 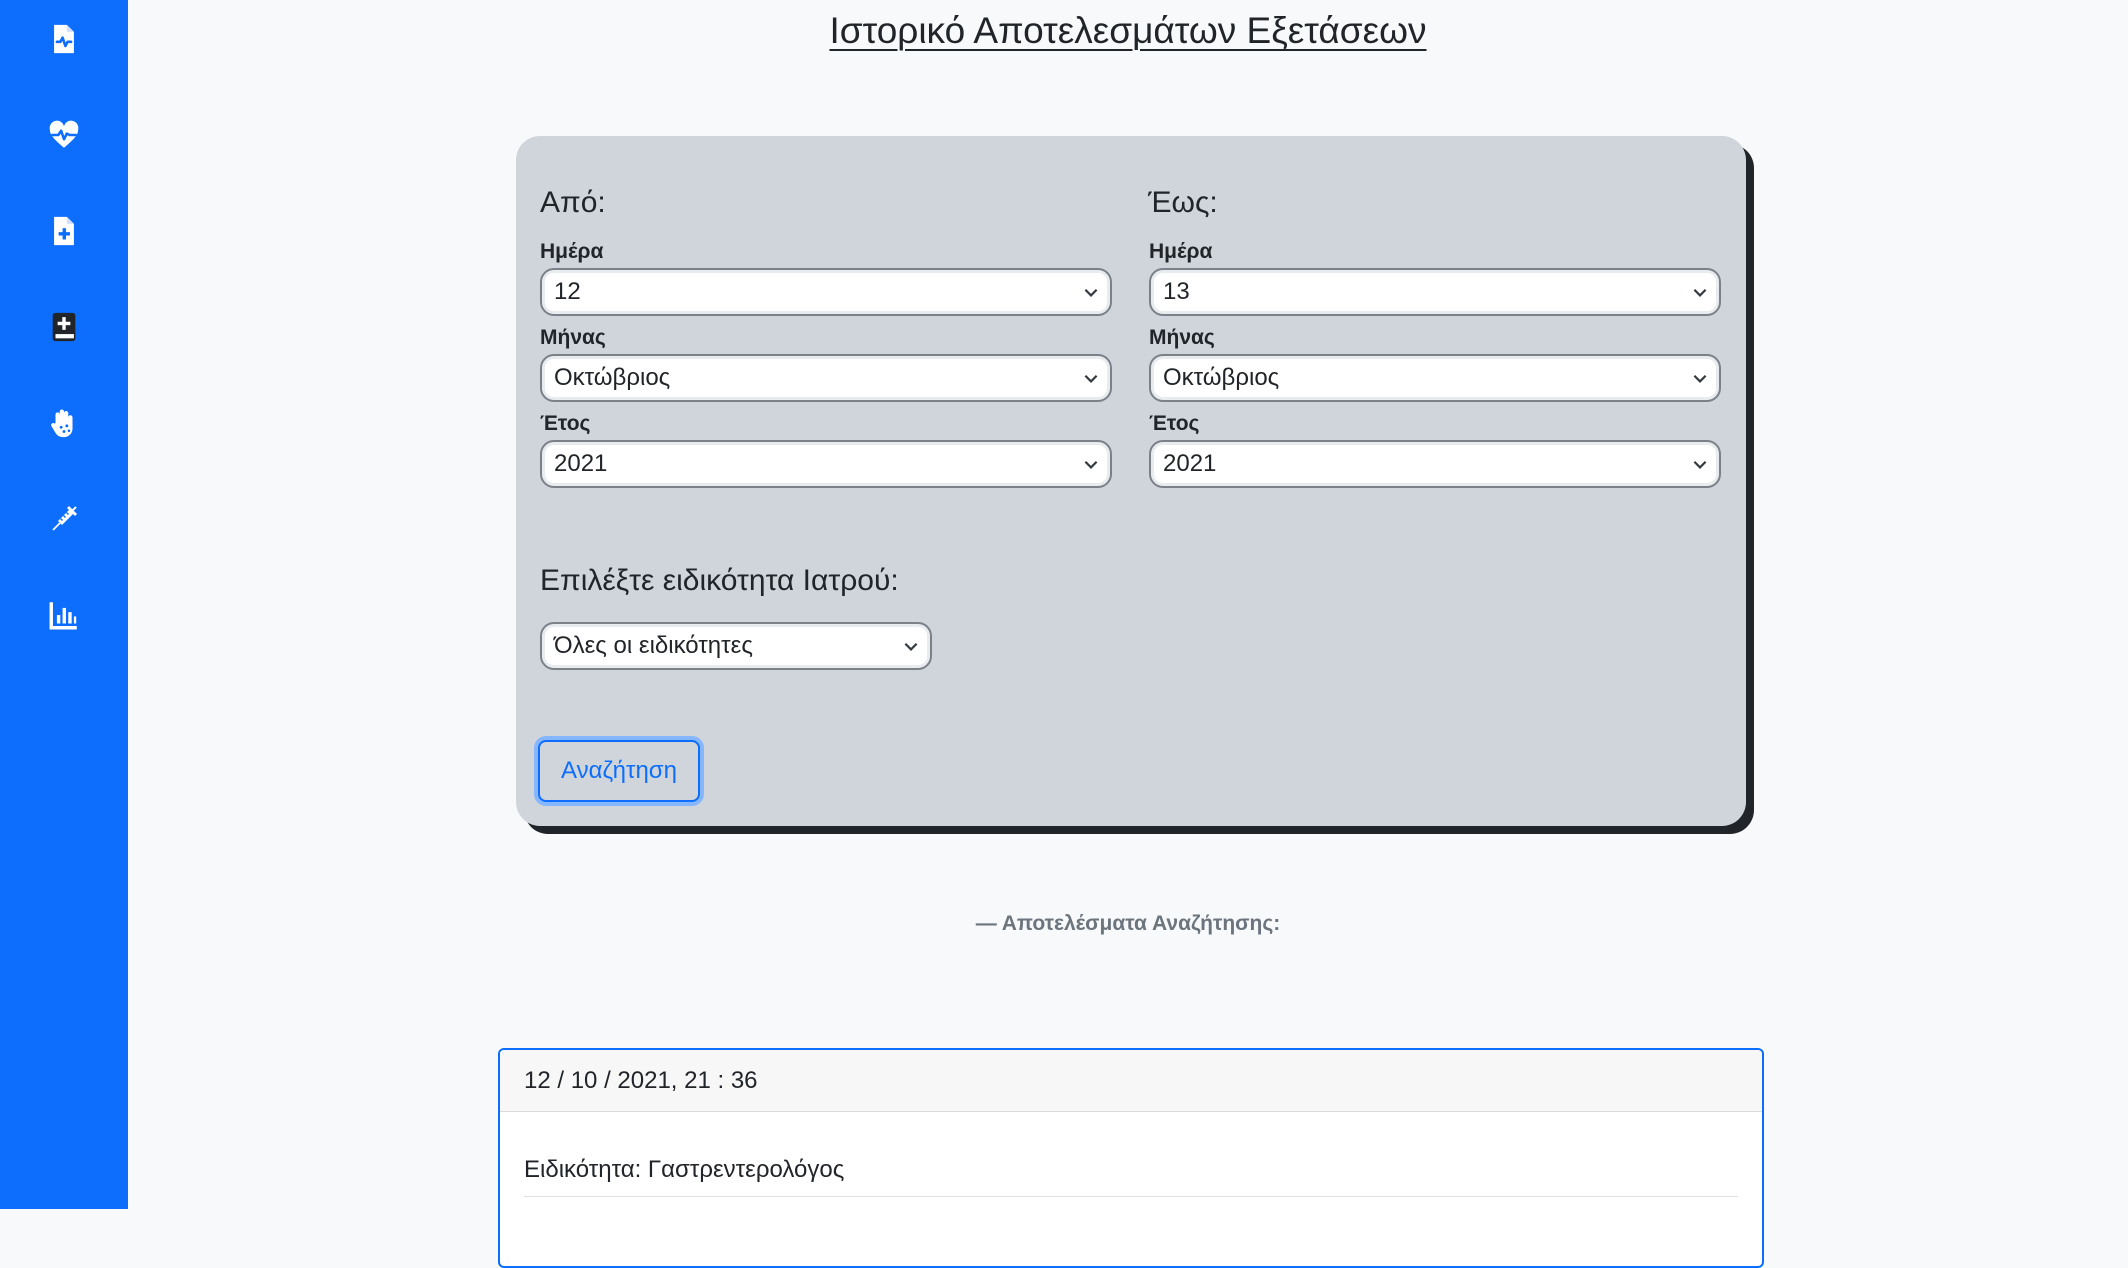 I want to click on from-day-select: 12, so click(x=826, y=292).